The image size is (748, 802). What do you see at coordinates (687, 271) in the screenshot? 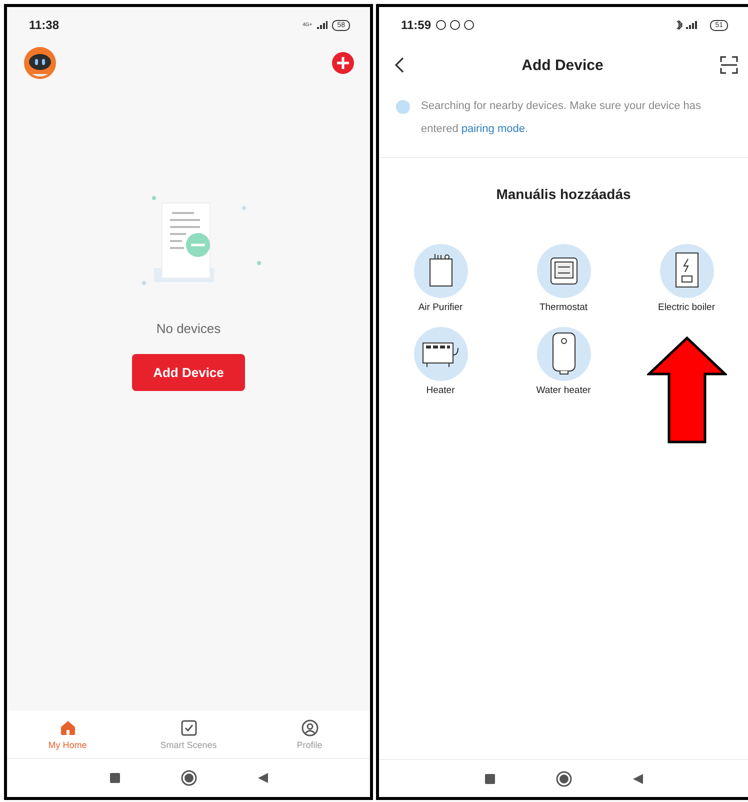
I see `electric-boiler-icon` at bounding box center [687, 271].